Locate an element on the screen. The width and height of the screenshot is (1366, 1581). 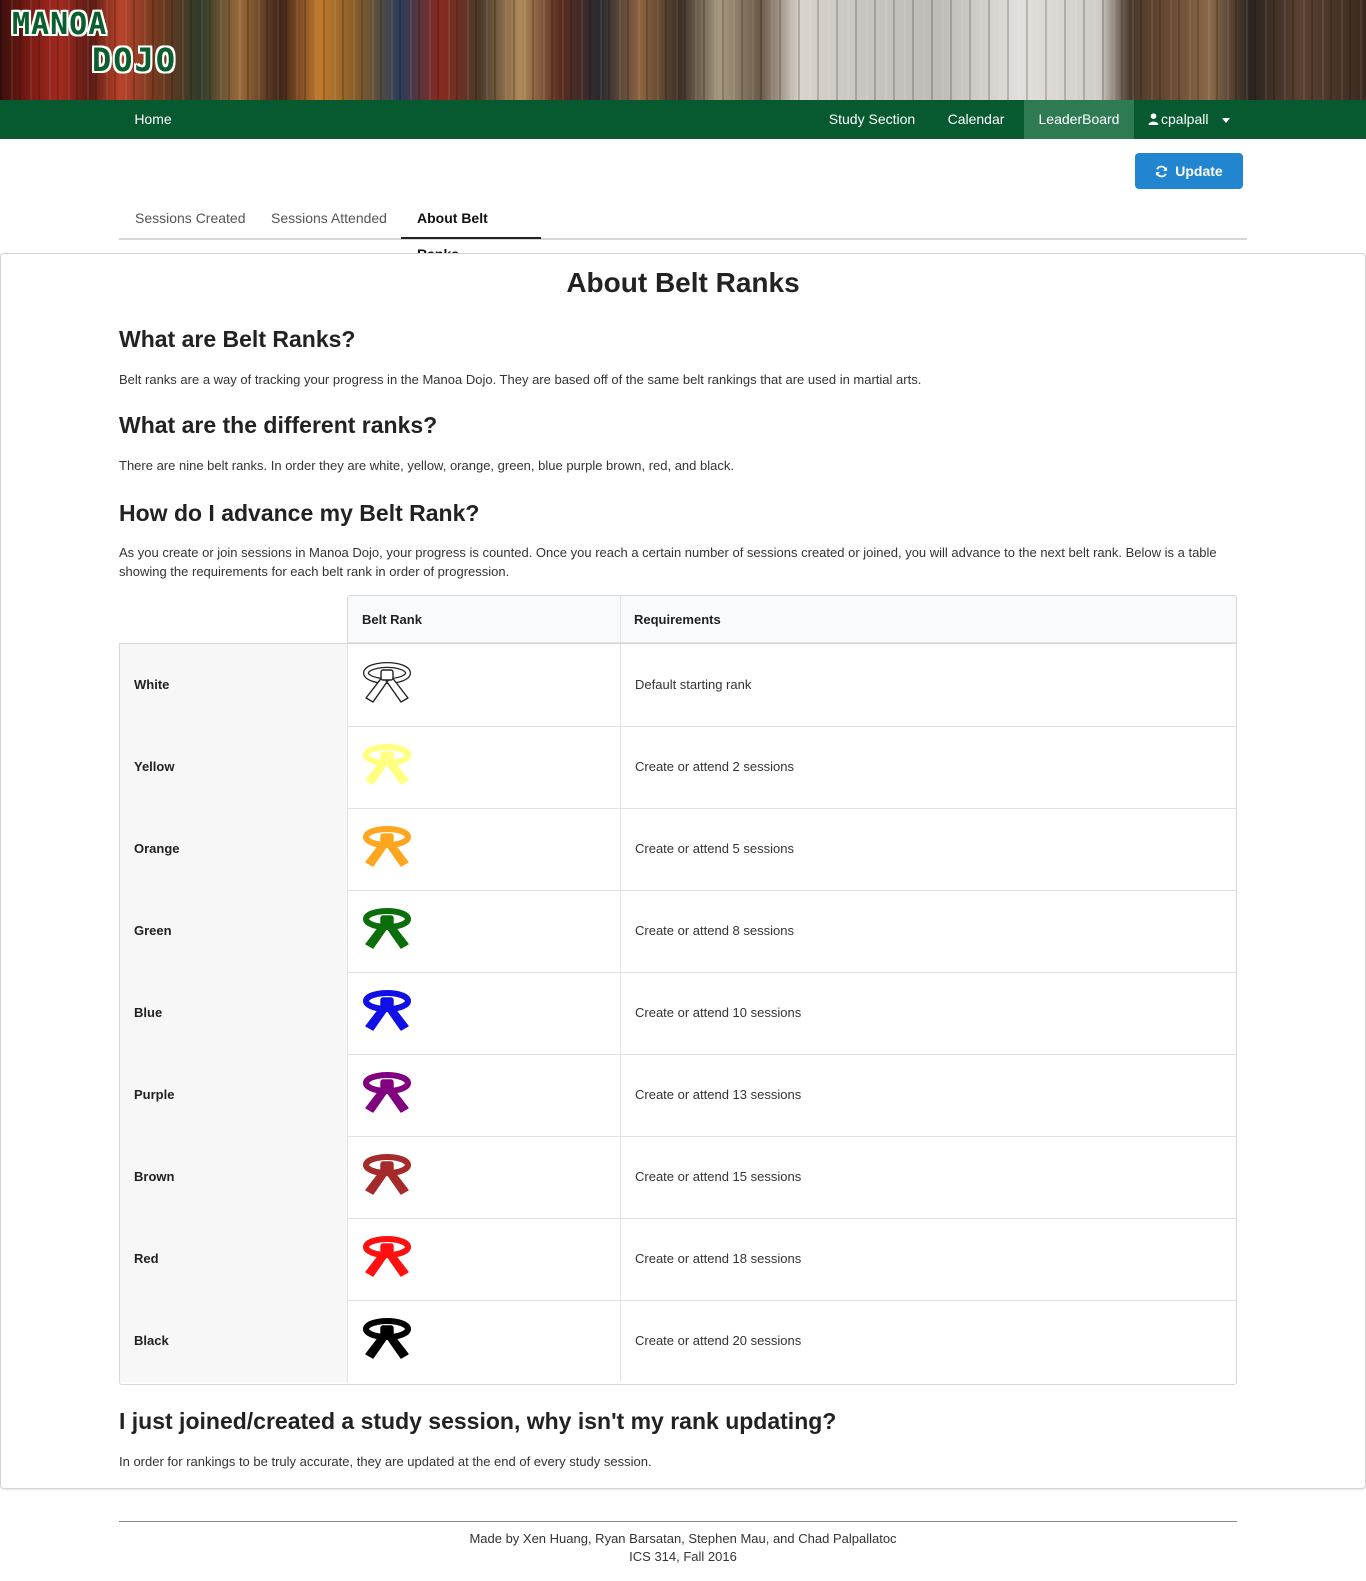
belt-name-cell: Green is located at coordinates (234, 931).